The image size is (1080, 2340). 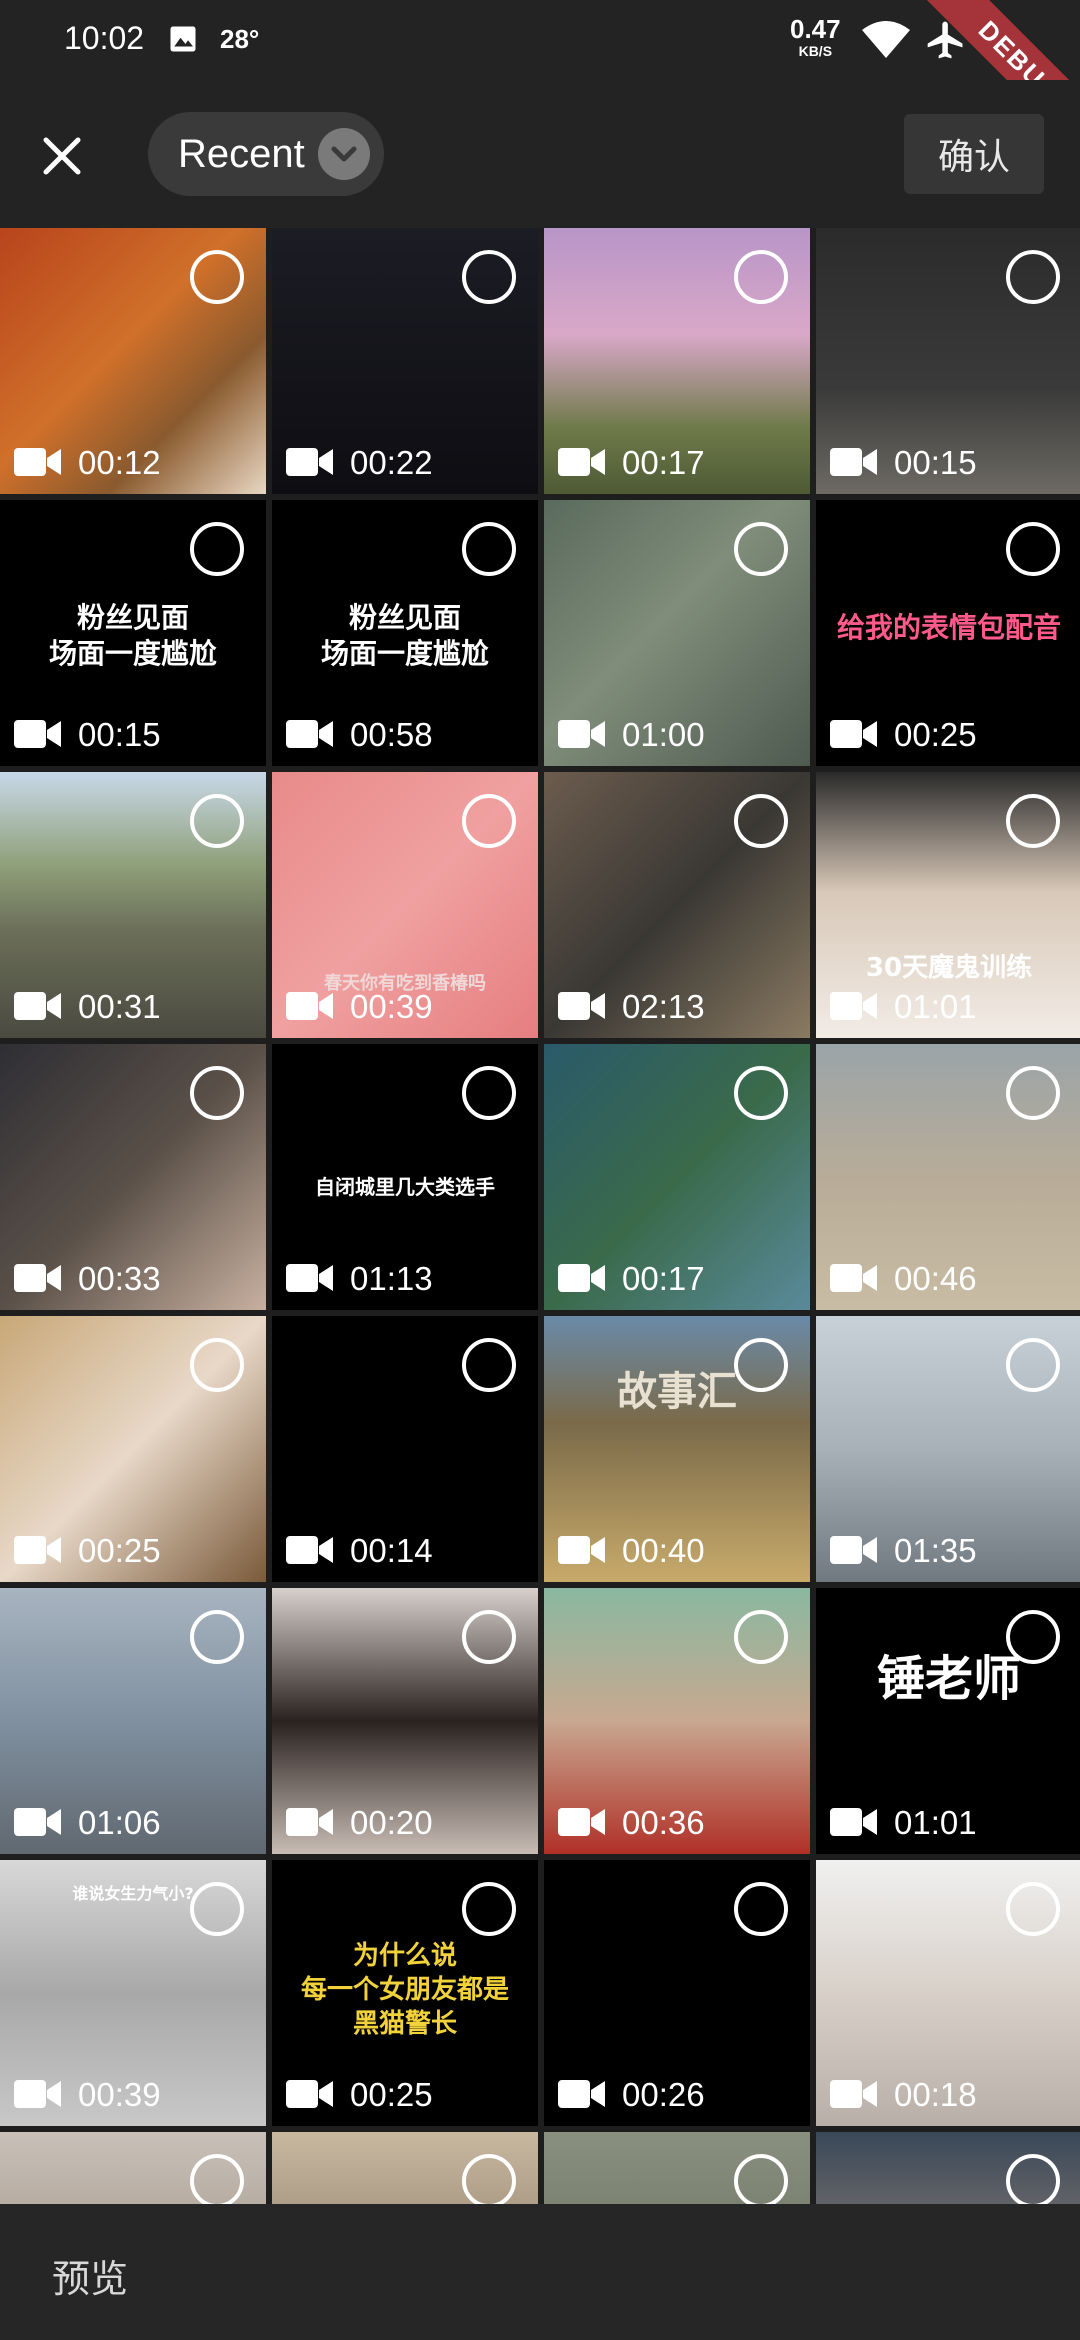 I want to click on close-button, so click(x=62, y=156).